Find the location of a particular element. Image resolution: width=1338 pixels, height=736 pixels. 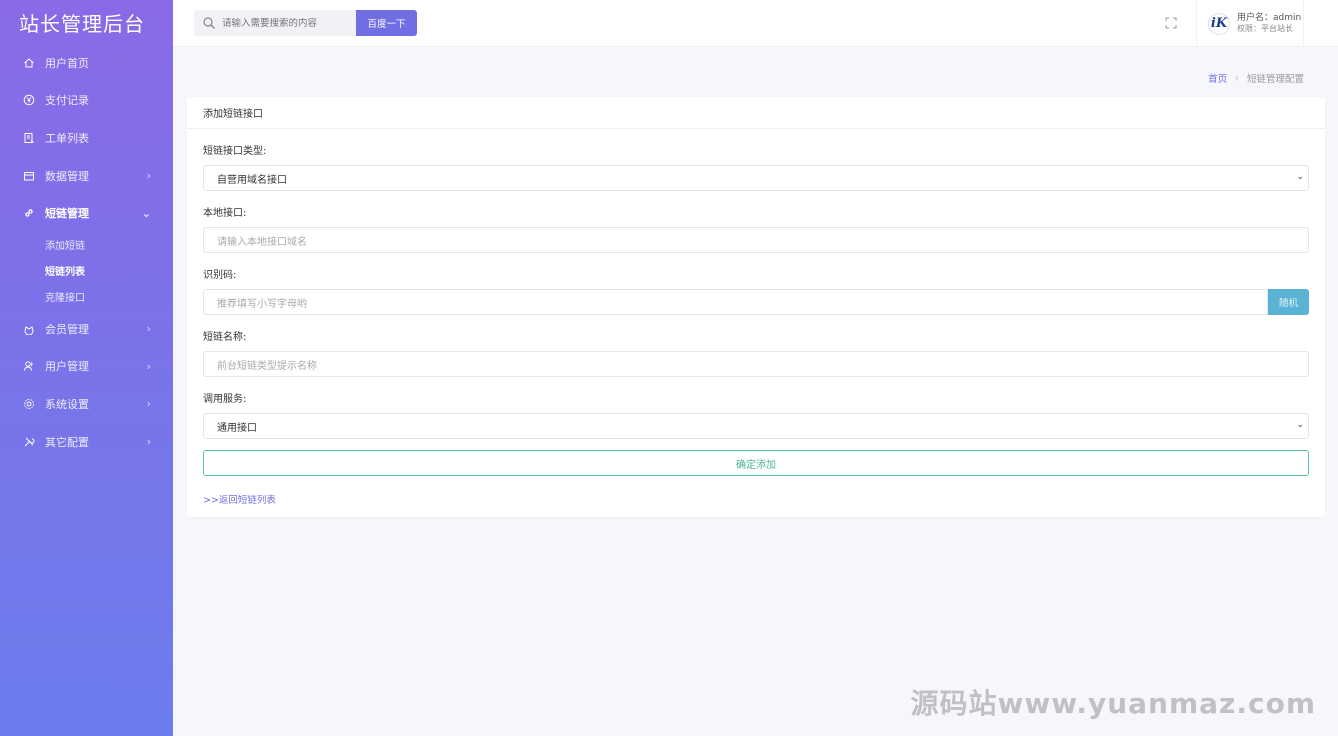

sidebar-subitem-add-shortlink: 添加短链 is located at coordinates (109, 245).